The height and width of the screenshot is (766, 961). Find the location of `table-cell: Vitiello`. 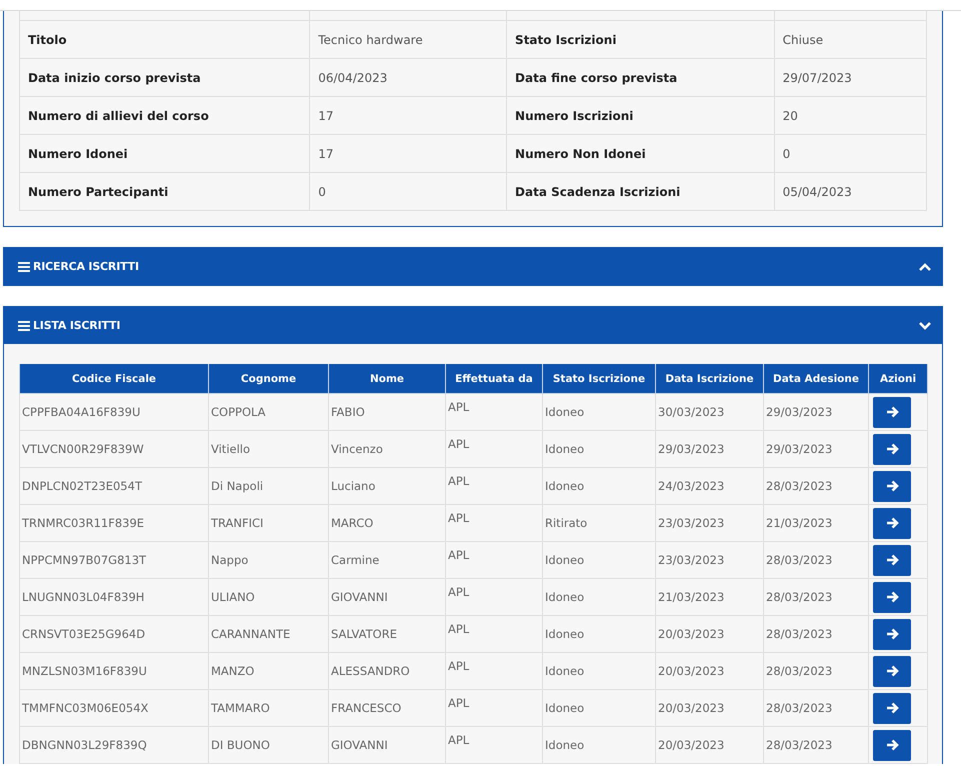

table-cell: Vitiello is located at coordinates (268, 449).